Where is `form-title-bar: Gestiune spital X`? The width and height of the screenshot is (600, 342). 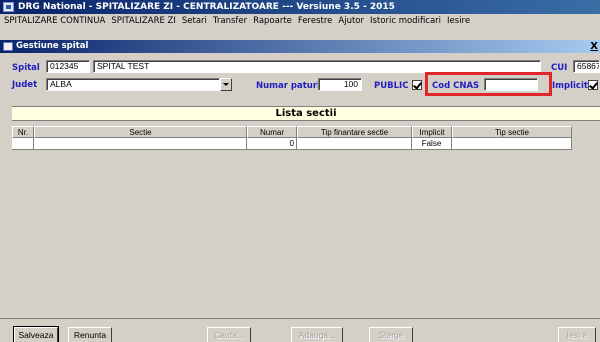 form-title-bar: Gestiune spital X is located at coordinates (300, 46).